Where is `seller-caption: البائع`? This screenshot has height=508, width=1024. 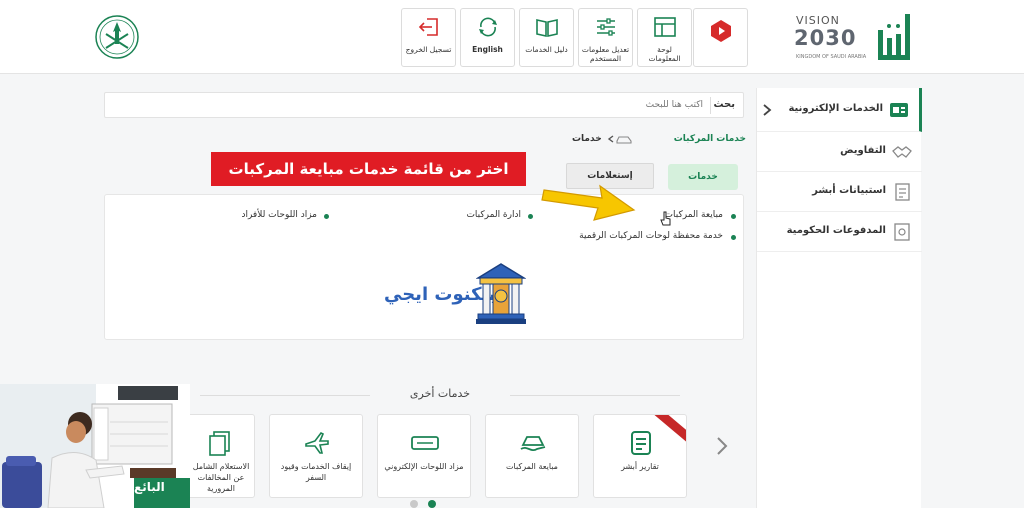
seller-caption: البائع is located at coordinates (149, 487).